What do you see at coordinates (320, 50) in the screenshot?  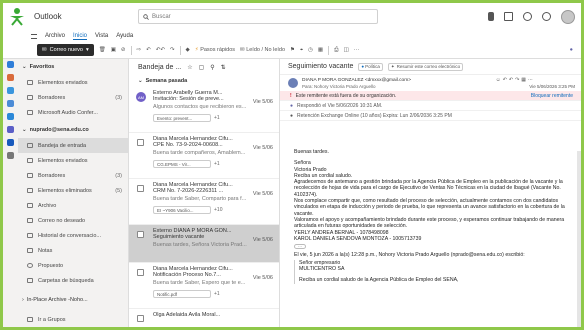 I see `categorize-icon: ▦` at bounding box center [320, 50].